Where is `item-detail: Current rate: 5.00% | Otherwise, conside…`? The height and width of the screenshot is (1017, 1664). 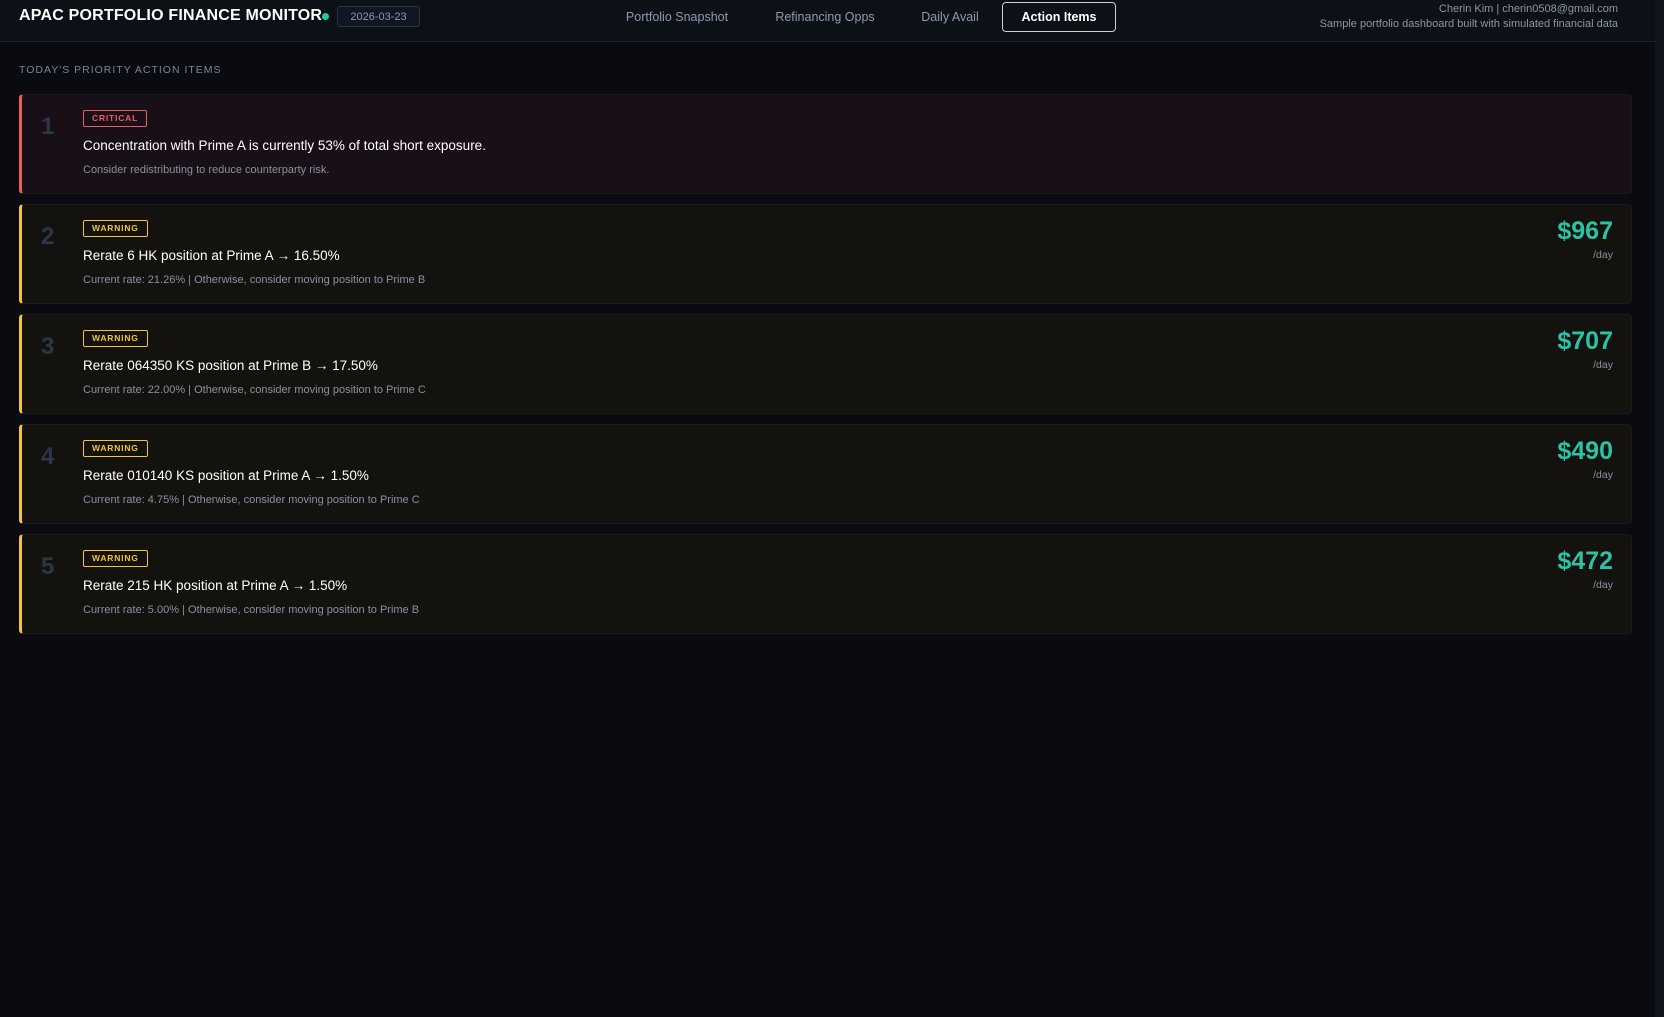
item-detail: Current rate: 5.00% | Otherwise, conside… is located at coordinates (251, 610).